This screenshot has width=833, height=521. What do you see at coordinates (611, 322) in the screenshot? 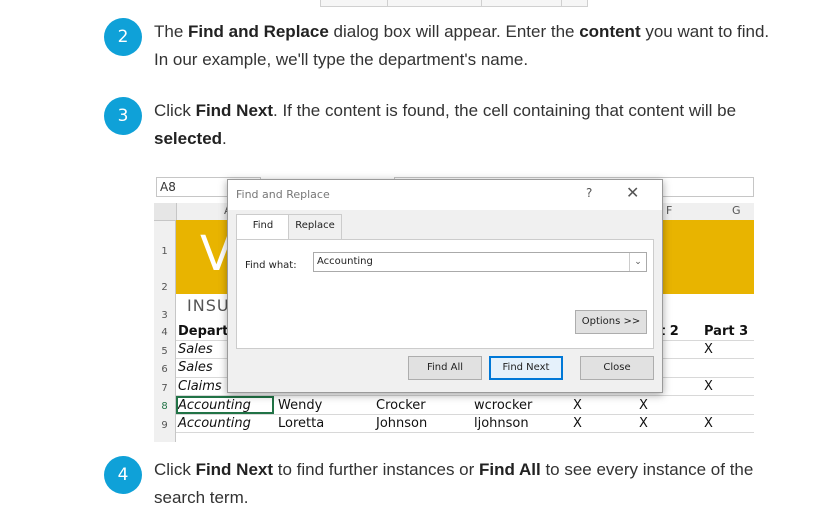
I see `options-button: Options >>` at bounding box center [611, 322].